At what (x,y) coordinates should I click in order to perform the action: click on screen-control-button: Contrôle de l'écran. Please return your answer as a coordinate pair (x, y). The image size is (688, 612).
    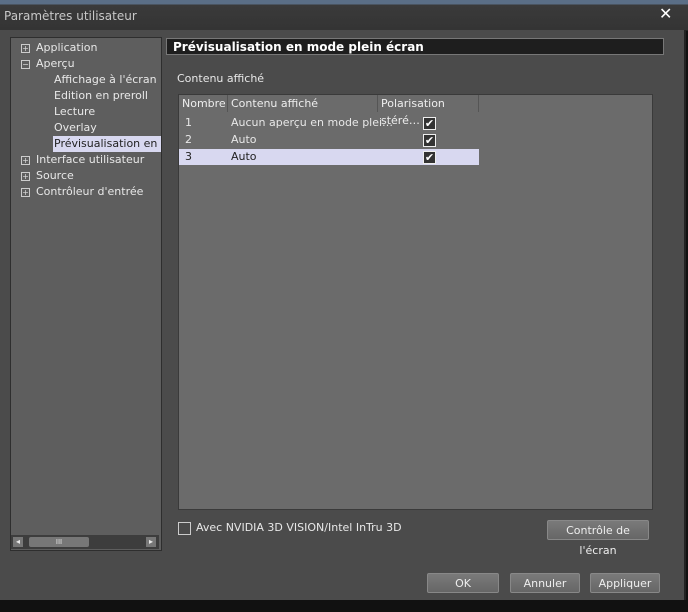
    Looking at the image, I should click on (598, 538).